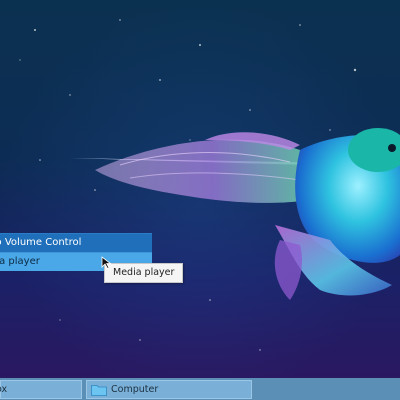 Image resolution: width=400 pixels, height=400 pixels. Describe the element at coordinates (41, 242) in the screenshot. I see `menu-item-label: lio Volume Control` at that location.